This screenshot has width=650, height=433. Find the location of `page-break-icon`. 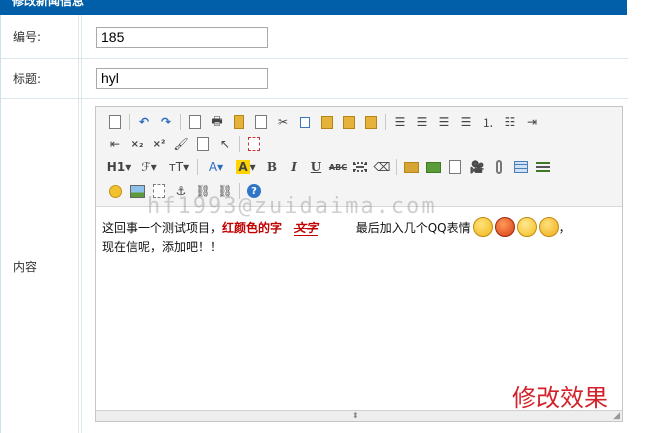

page-break-icon is located at coordinates (159, 191).